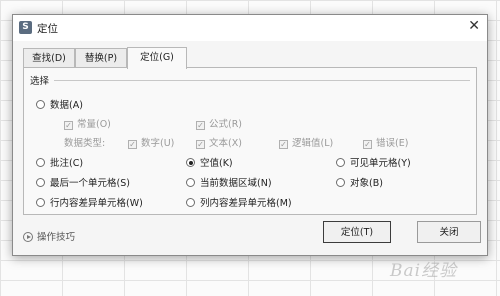  What do you see at coordinates (25, 27) in the screenshot?
I see `app-icon: S` at bounding box center [25, 27].